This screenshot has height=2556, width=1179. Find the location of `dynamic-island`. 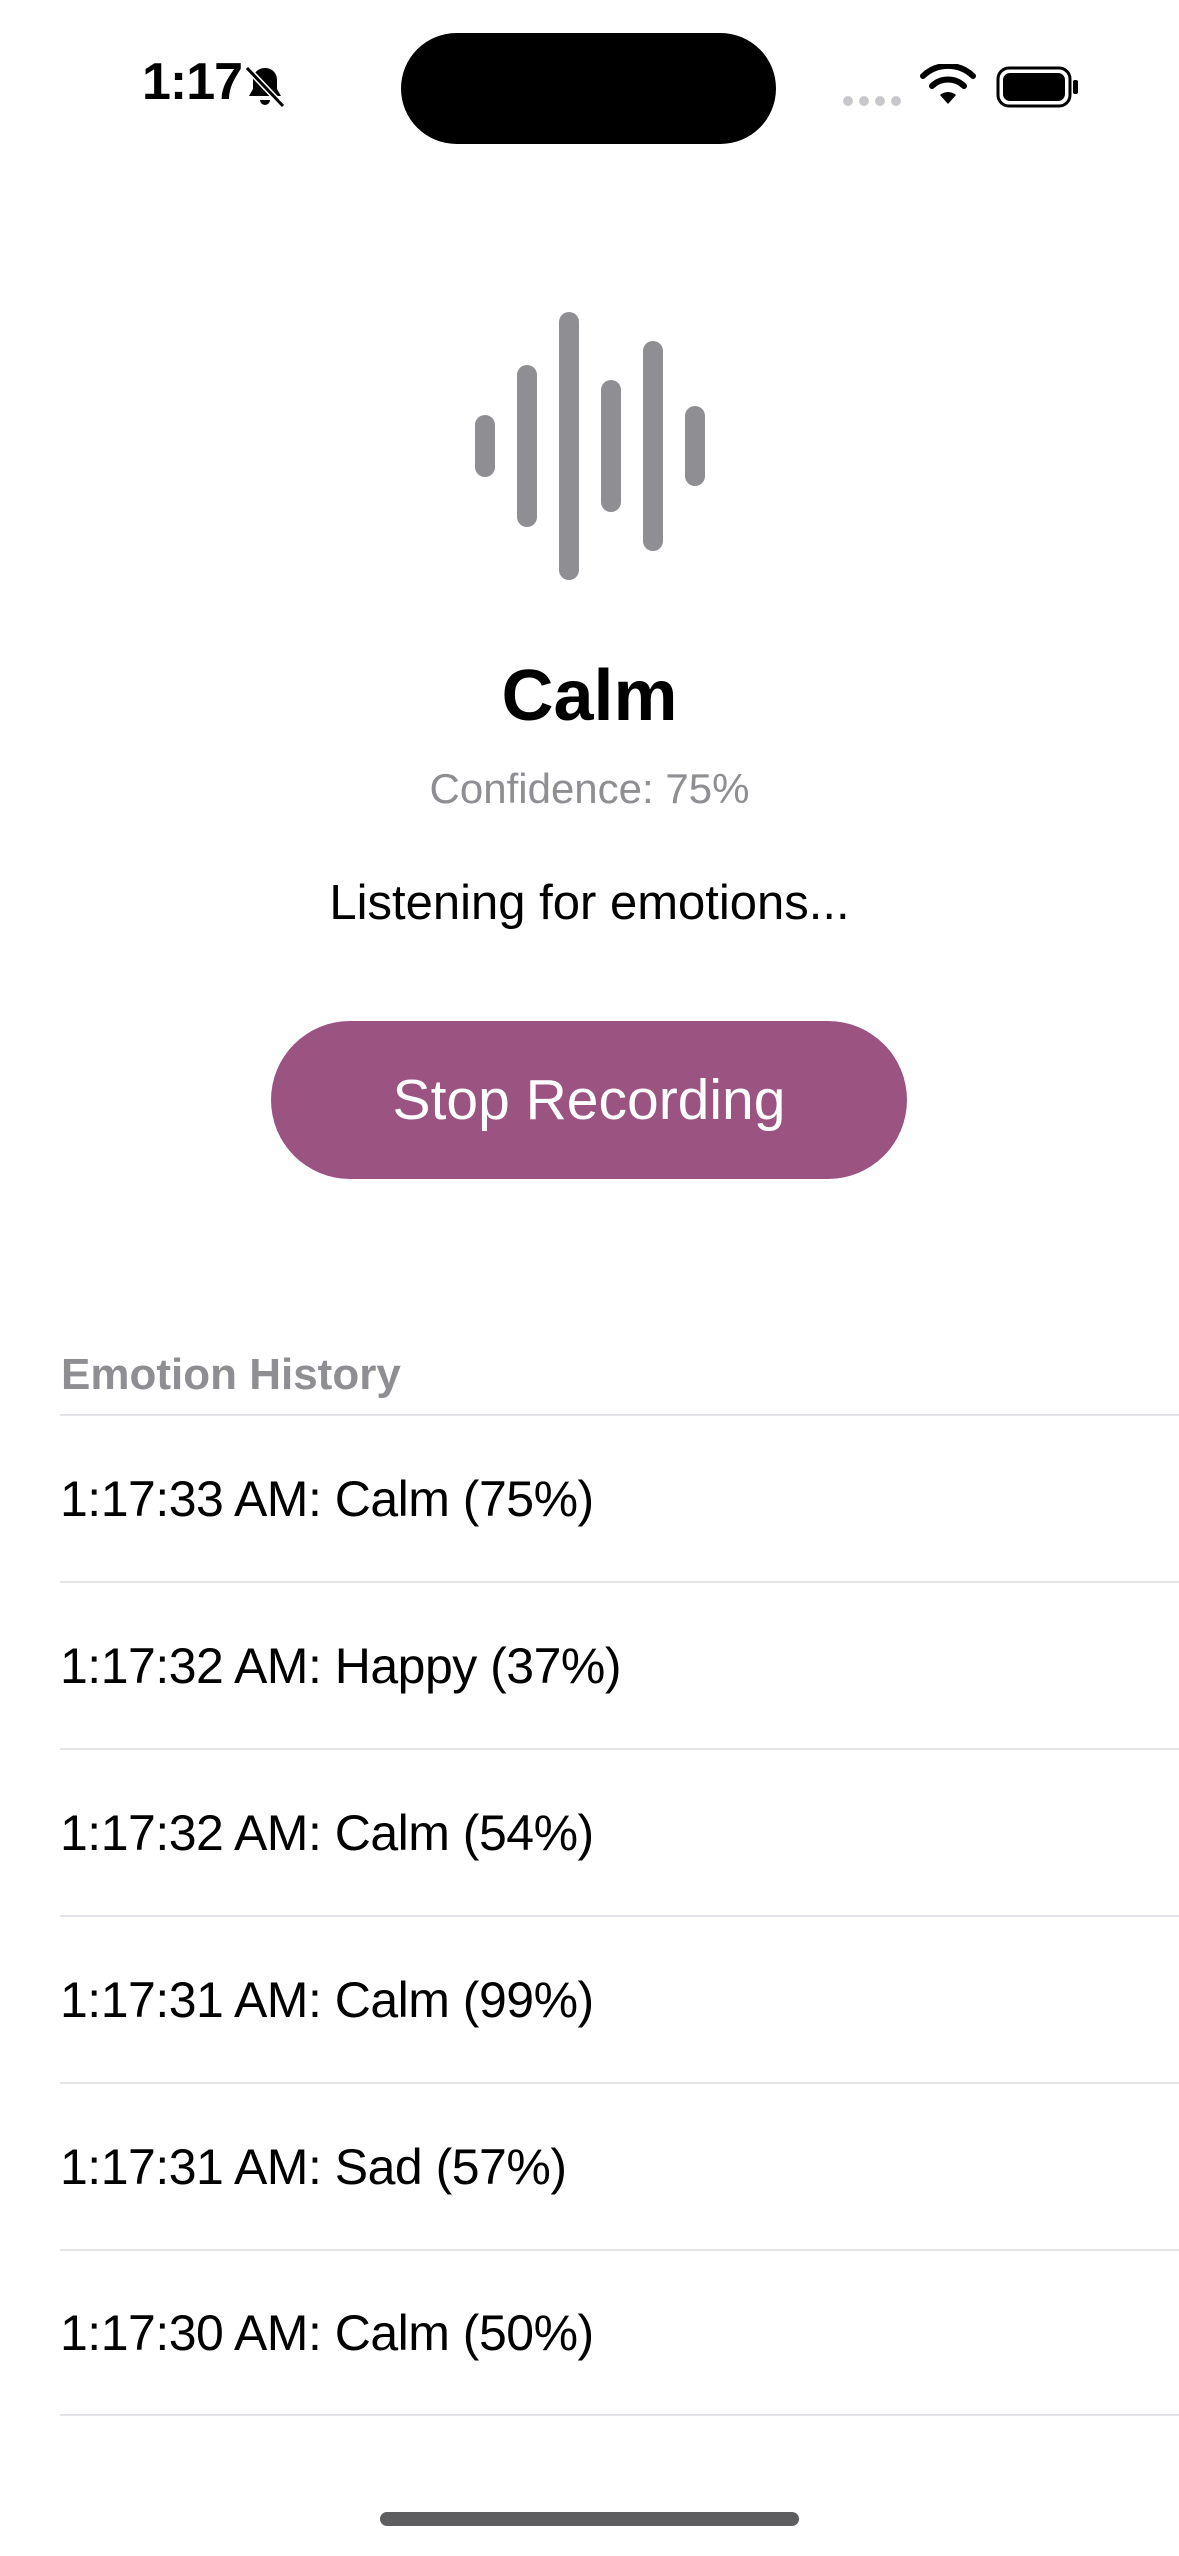

dynamic-island is located at coordinates (588, 88).